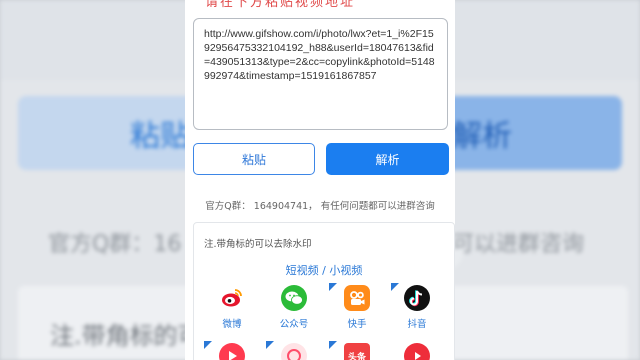 The image size is (640, 360). I want to click on bg-note-box, so click(538, 323).